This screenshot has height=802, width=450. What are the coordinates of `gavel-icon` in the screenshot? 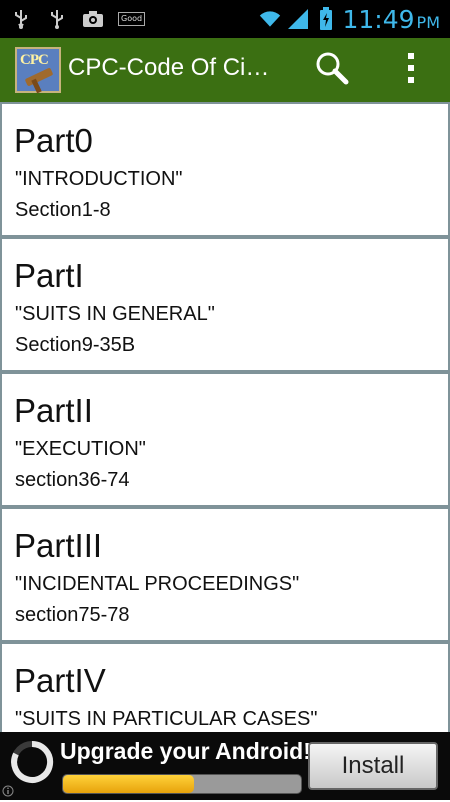 It's located at (39, 77).